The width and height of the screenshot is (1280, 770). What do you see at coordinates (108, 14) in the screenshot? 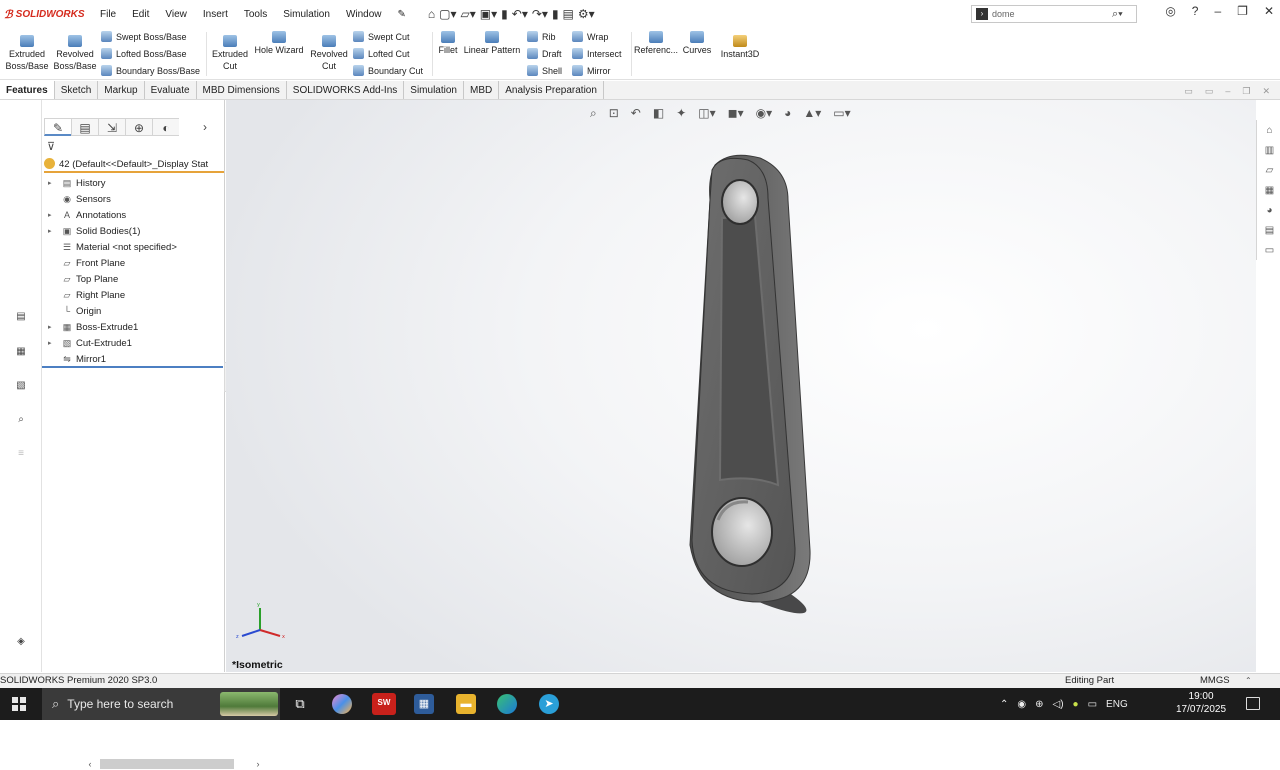
I see `menu-file: File` at bounding box center [108, 14].